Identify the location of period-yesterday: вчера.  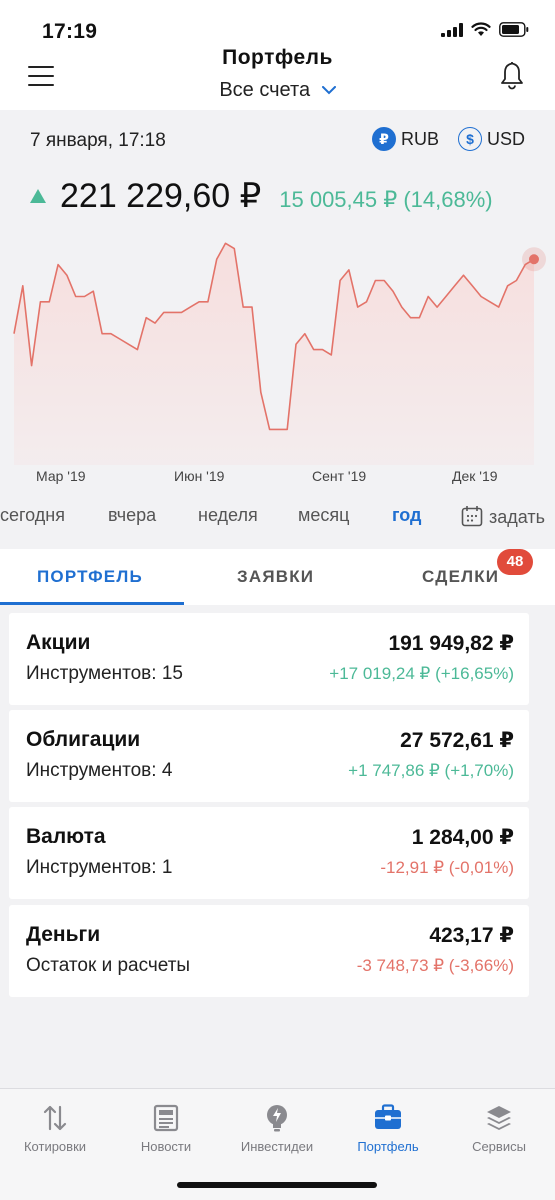
(132, 515).